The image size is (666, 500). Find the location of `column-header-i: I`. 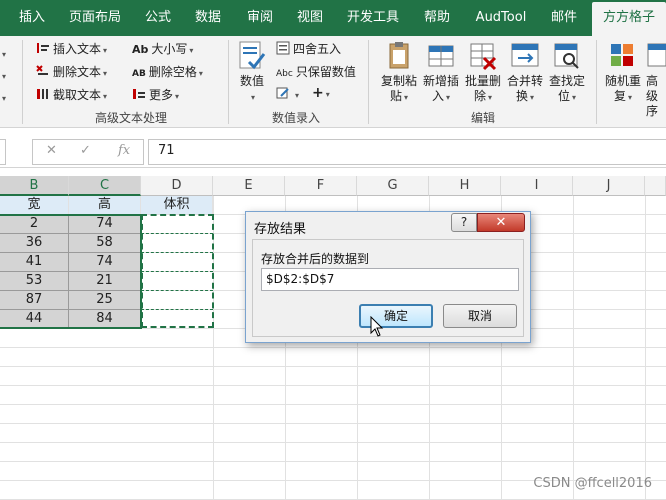

column-header-i: I is located at coordinates (537, 186).